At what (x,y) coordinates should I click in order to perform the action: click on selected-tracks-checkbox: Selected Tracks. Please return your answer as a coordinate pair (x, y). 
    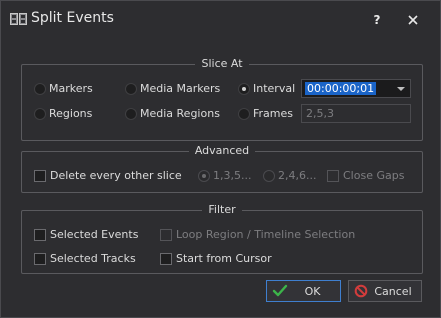
    Looking at the image, I should click on (85, 258).